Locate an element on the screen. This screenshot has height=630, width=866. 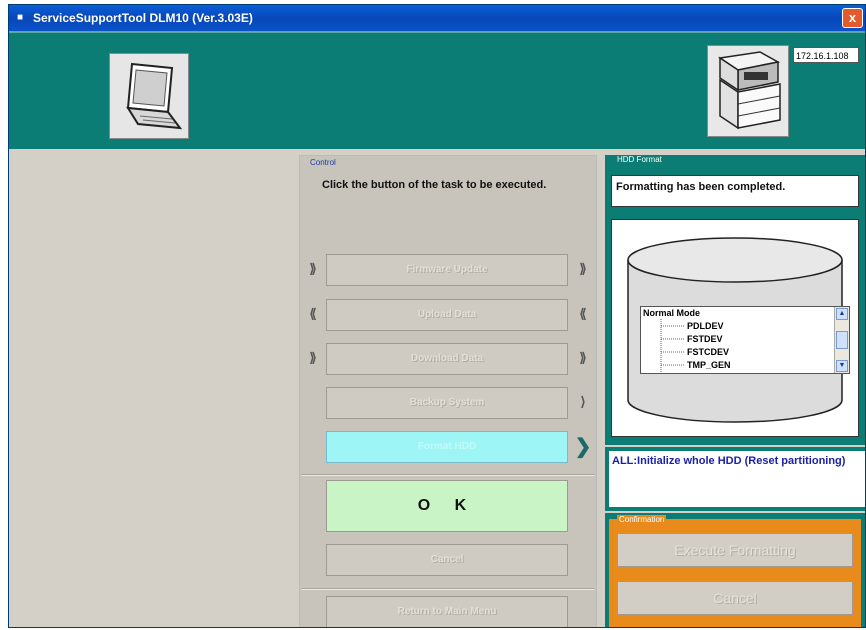
close-button: x is located at coordinates (852, 18).